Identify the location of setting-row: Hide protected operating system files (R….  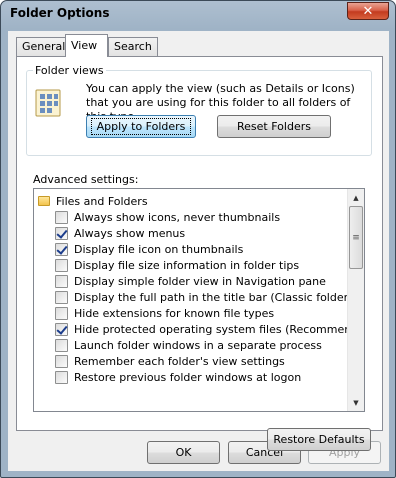
(210, 329).